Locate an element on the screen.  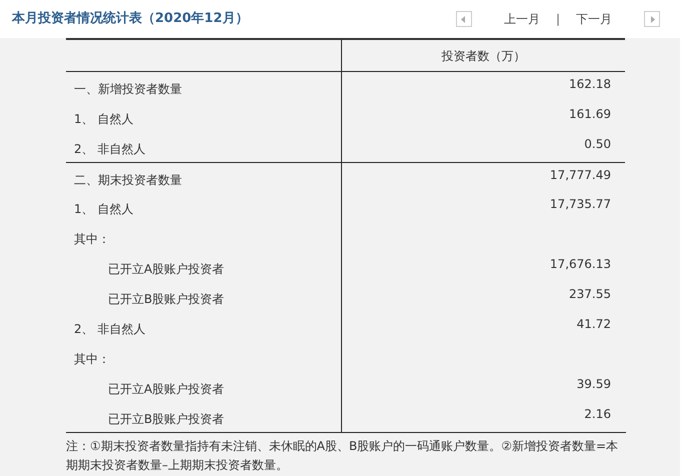
right-arrow-icon is located at coordinates (652, 19).